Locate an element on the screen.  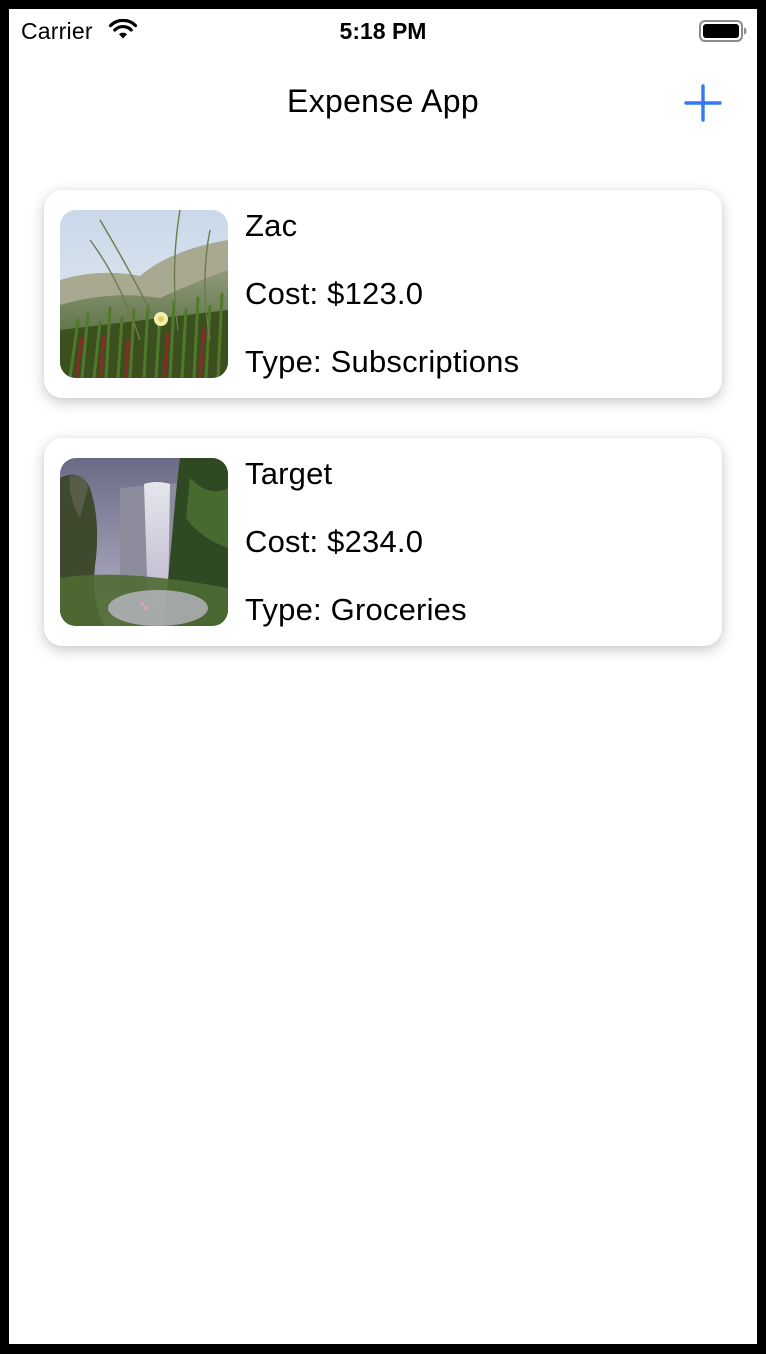
status-time: 5:18 PM is located at coordinates (383, 31).